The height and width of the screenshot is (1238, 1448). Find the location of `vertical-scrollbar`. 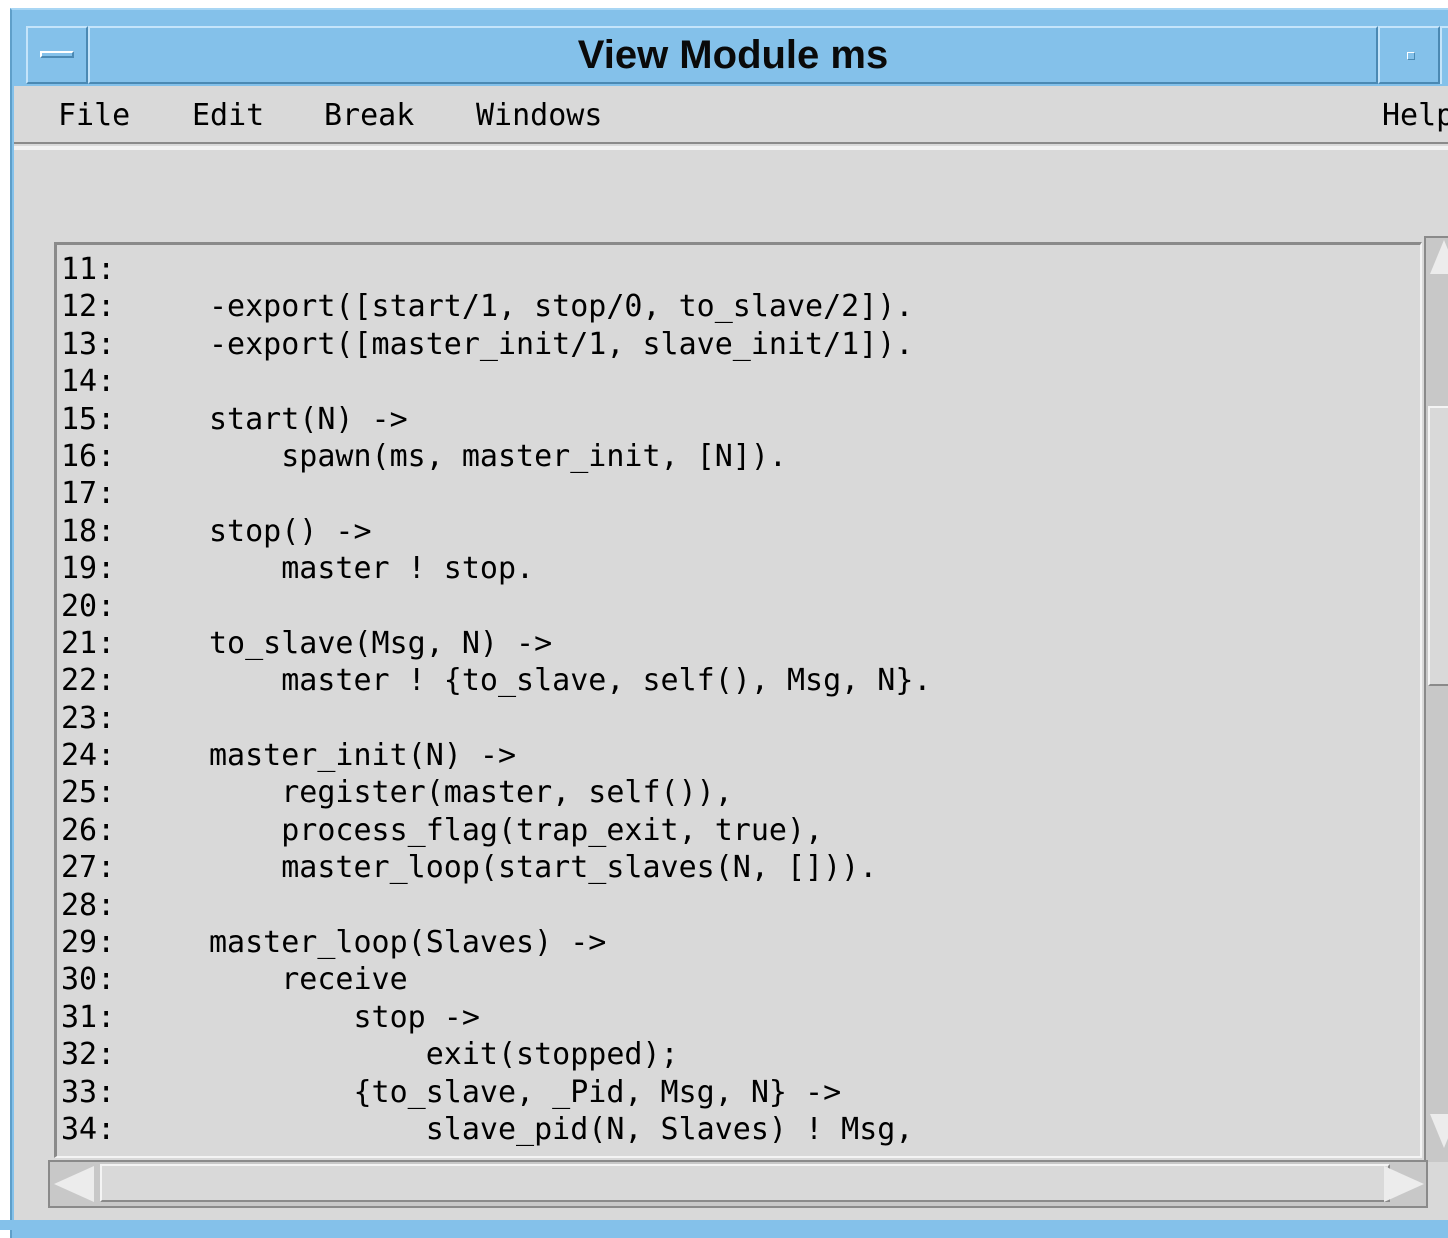

vertical-scrollbar is located at coordinates (1436, 699).